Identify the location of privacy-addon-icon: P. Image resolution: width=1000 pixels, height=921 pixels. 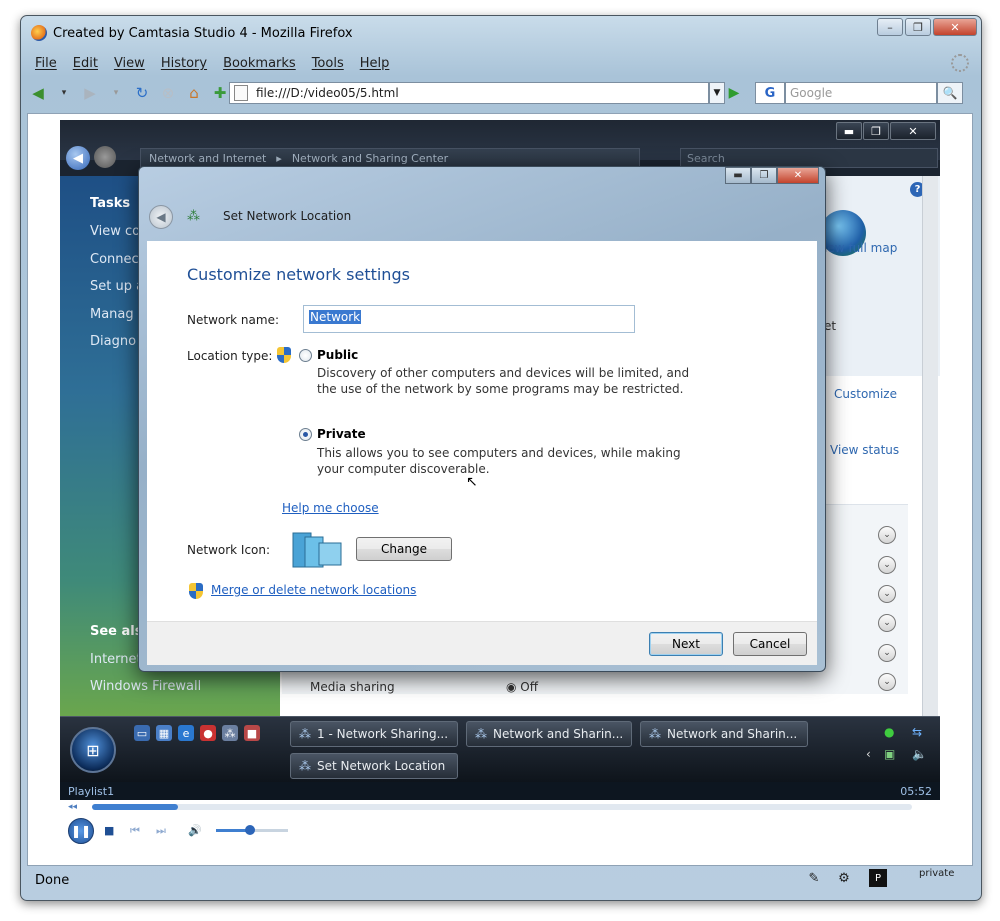
(878, 878).